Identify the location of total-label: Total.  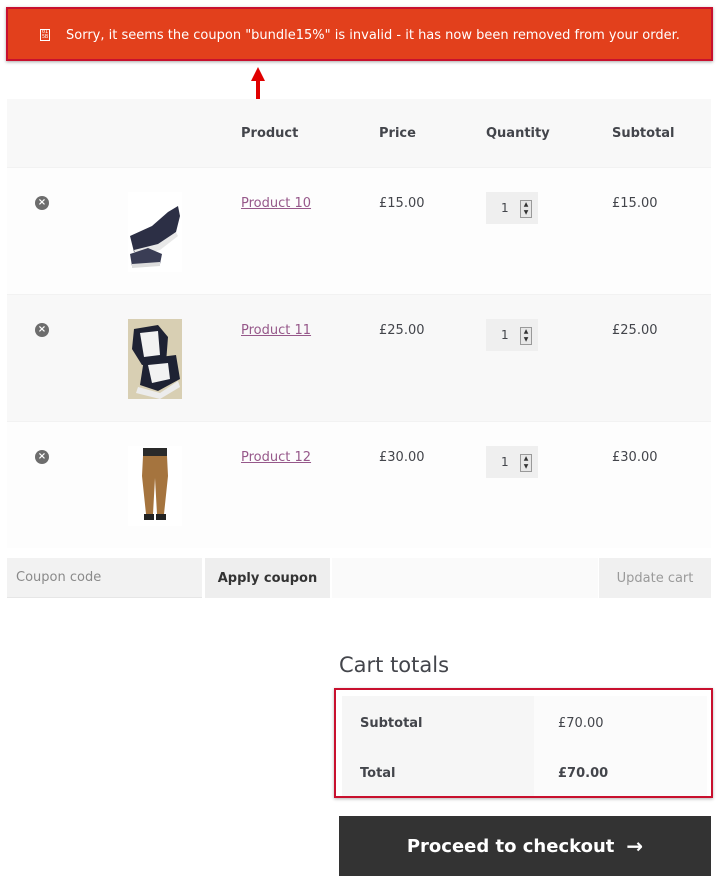
(438, 771).